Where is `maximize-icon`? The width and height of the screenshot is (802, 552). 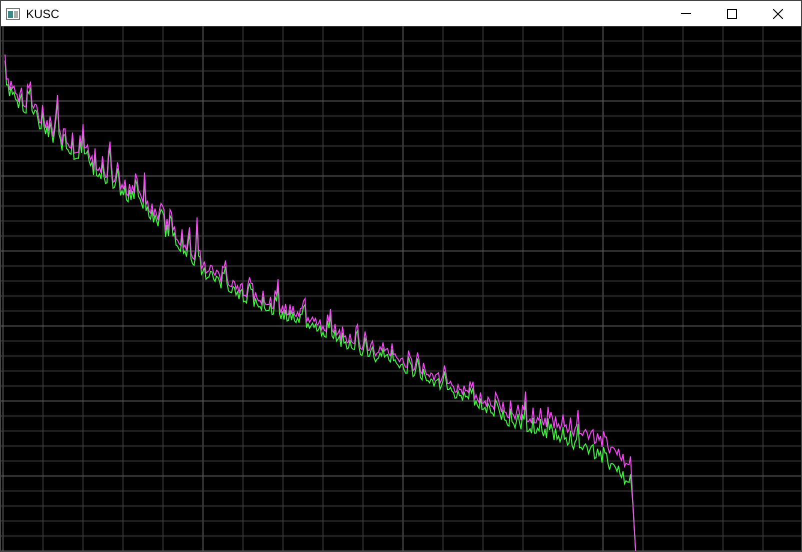 maximize-icon is located at coordinates (732, 13).